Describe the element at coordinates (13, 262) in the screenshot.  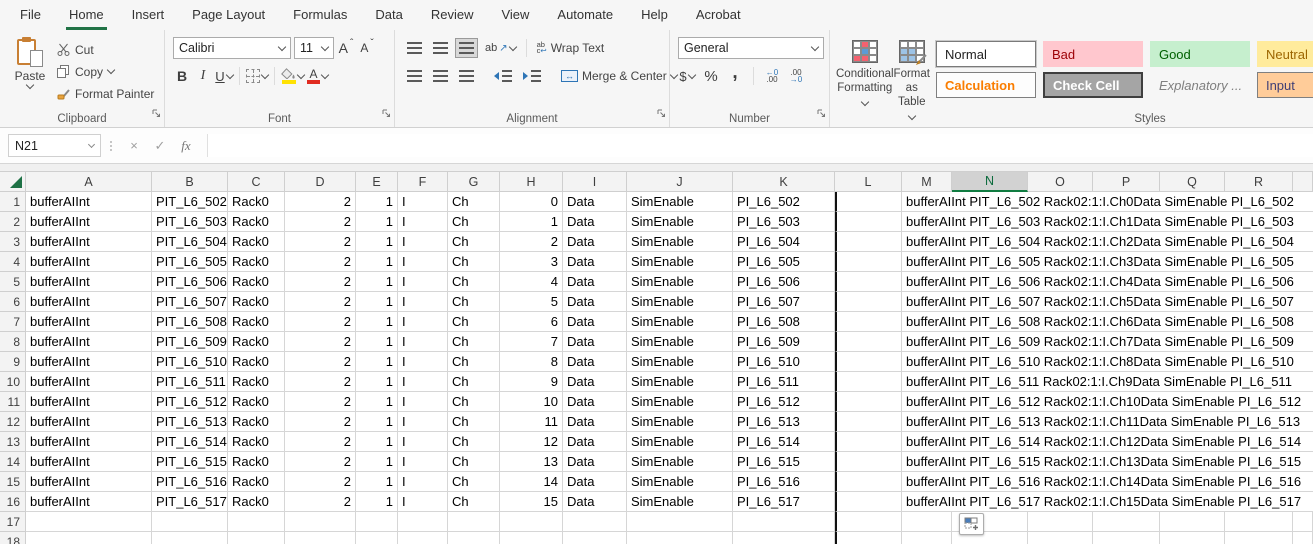
I see `row-header-4: 4` at that location.